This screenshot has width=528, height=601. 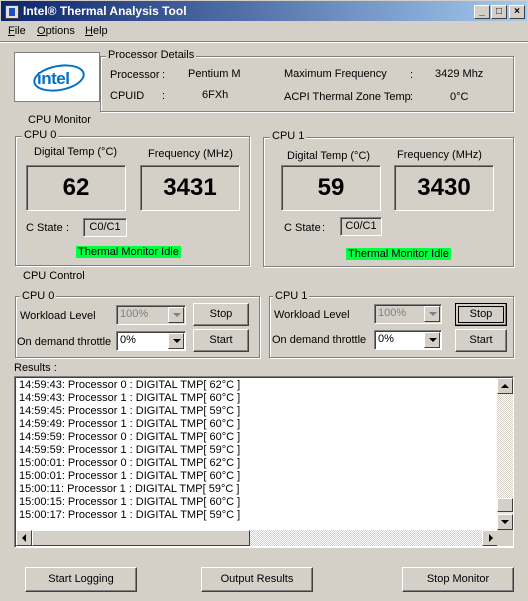 What do you see at coordinates (60, 31) in the screenshot?
I see `menu-options-label: ptions` at bounding box center [60, 31].